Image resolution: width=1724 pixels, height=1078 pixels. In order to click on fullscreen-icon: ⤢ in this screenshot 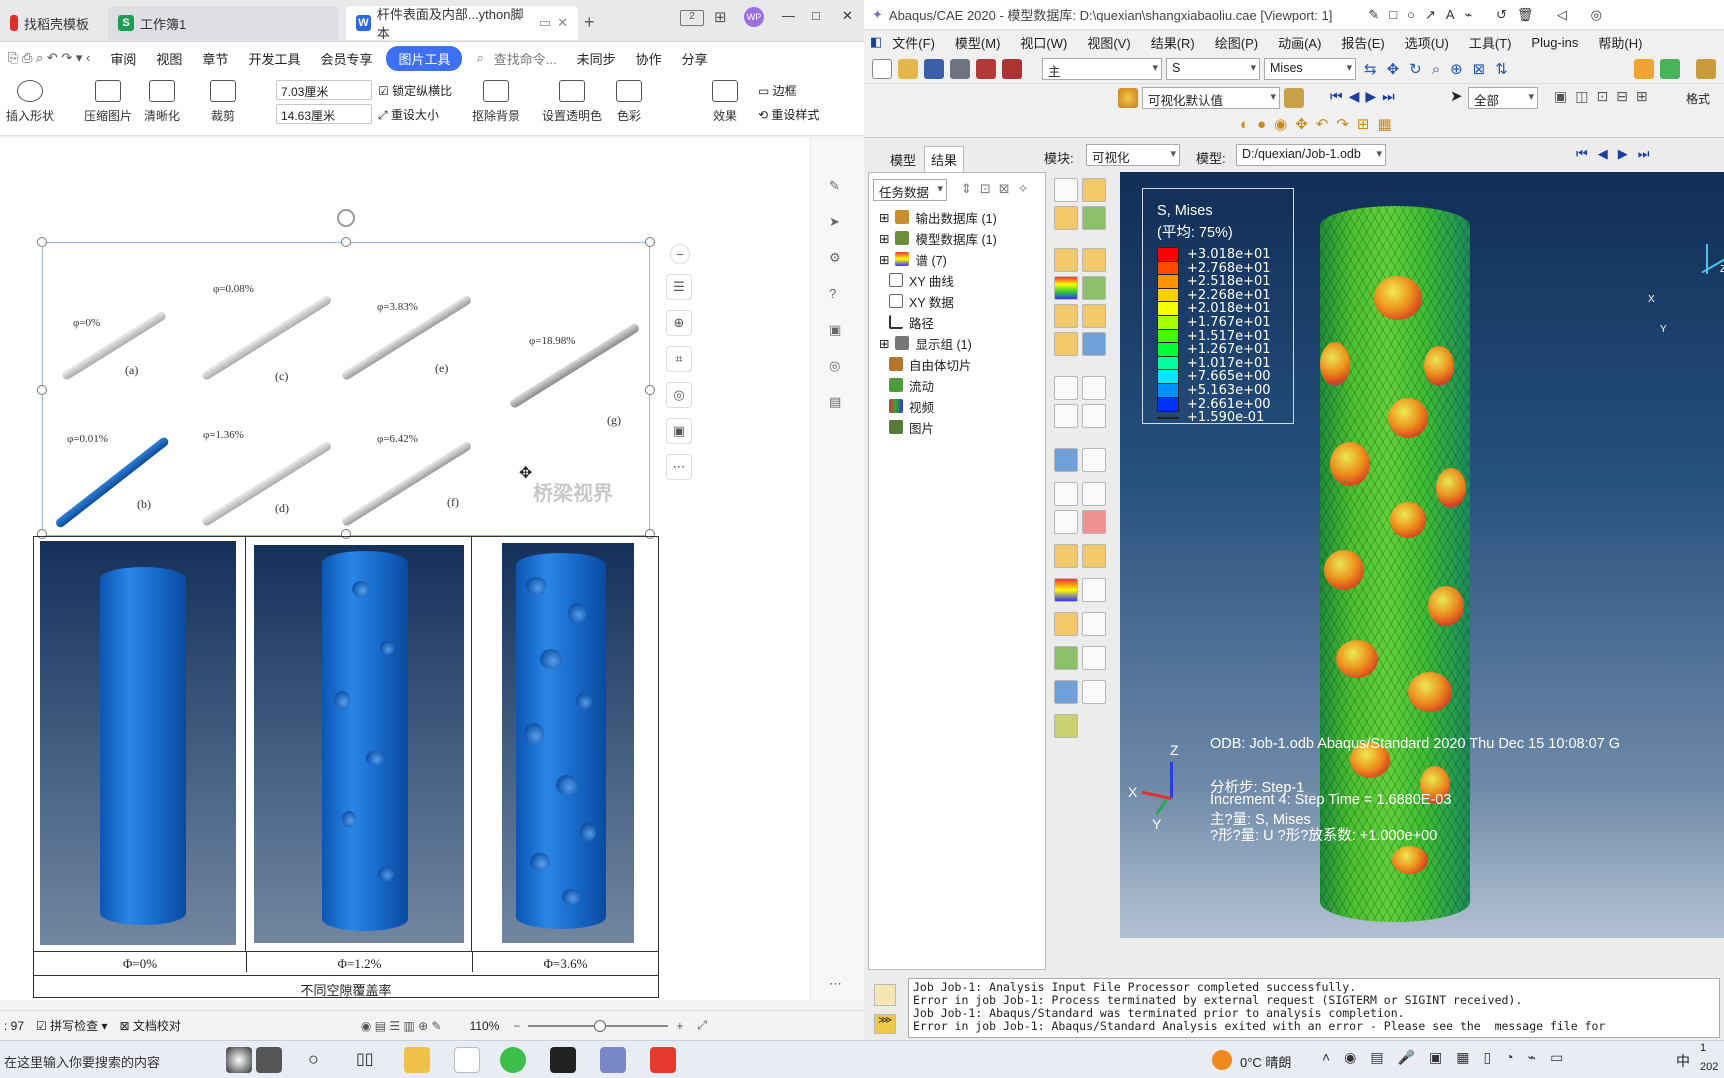, I will do `click(702, 1025)`.